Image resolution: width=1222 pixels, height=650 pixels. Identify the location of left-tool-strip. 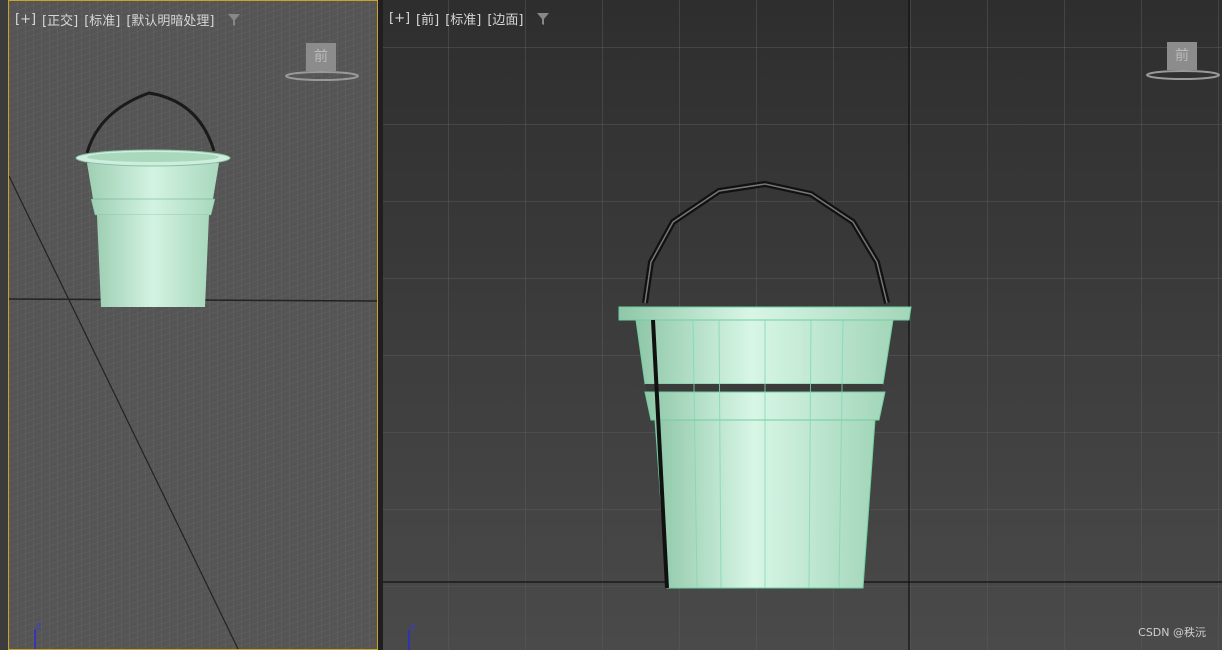
(4, 325).